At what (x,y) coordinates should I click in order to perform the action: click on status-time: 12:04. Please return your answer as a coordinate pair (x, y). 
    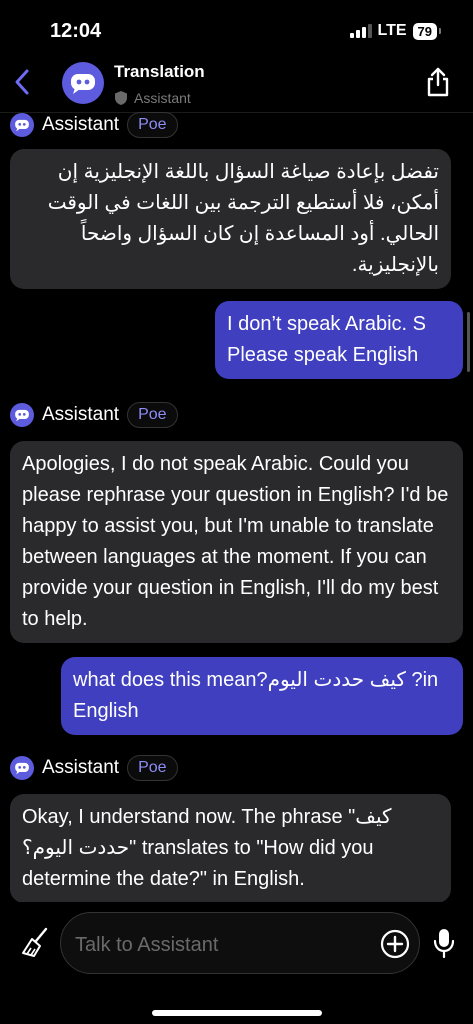
    Looking at the image, I should click on (76, 31).